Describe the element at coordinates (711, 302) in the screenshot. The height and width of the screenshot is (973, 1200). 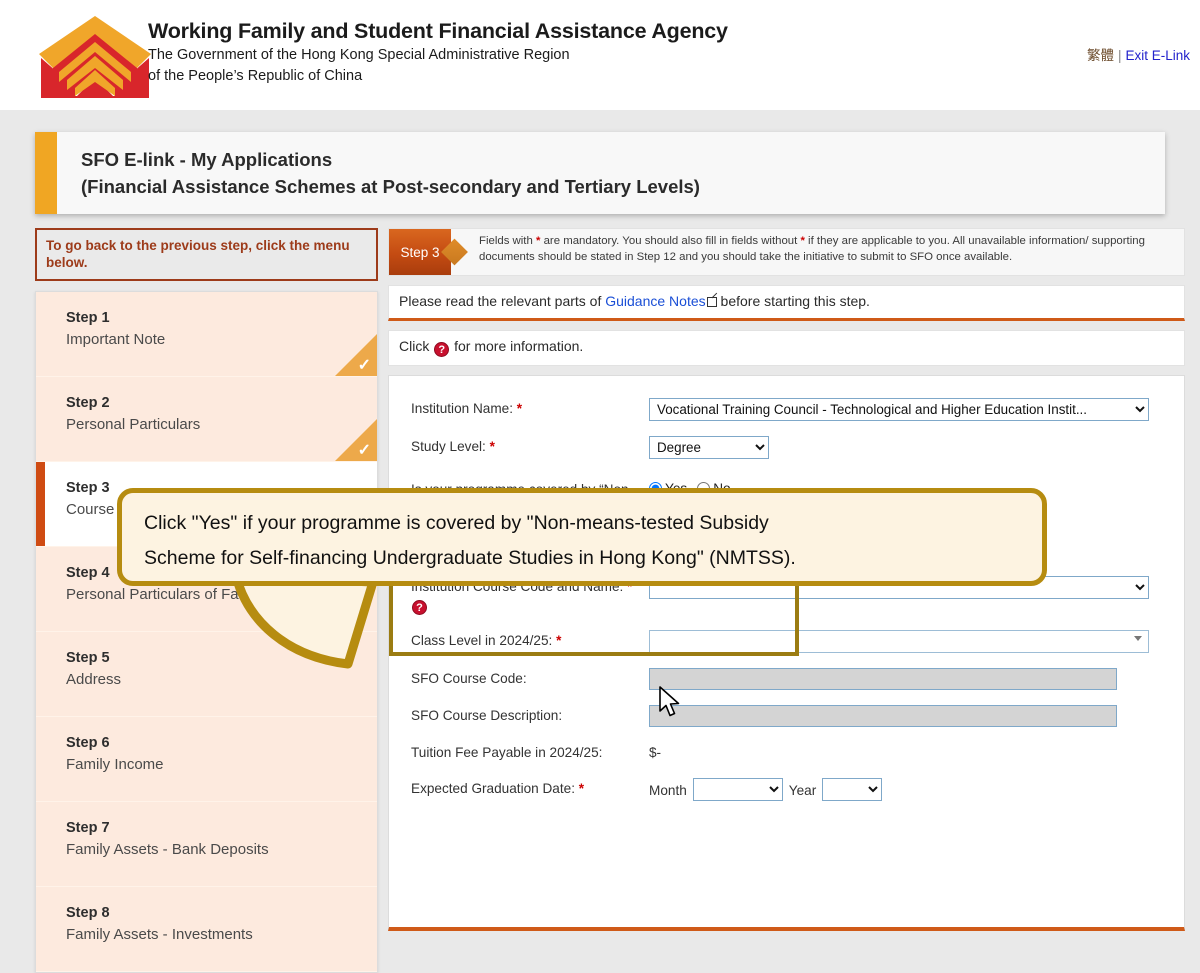
I see `external-link-icon` at that location.